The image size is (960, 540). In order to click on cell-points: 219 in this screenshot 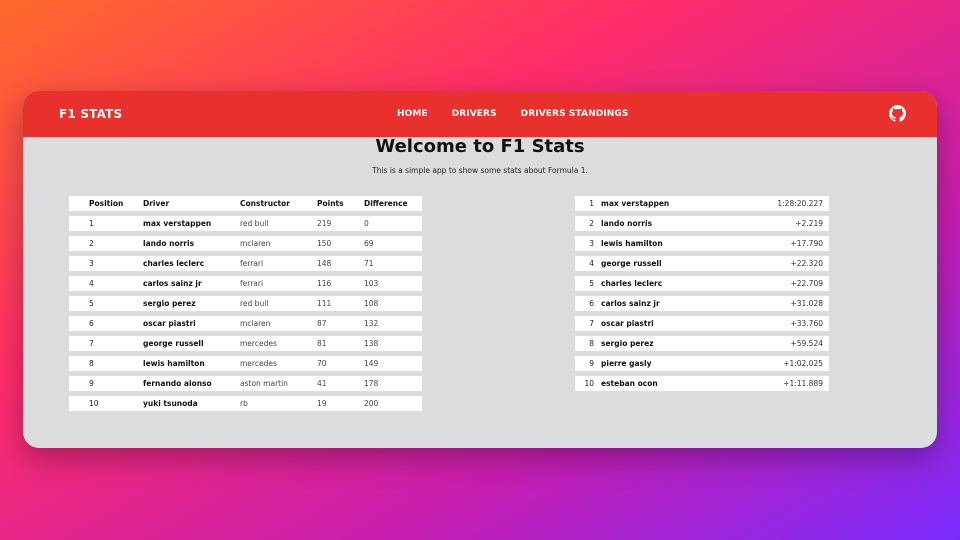, I will do `click(324, 223)`.